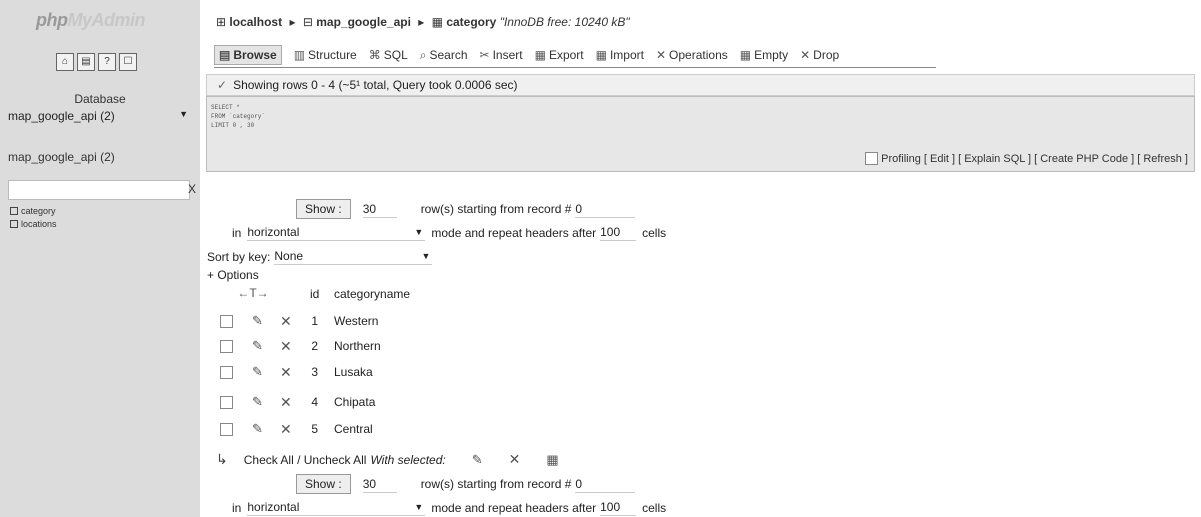 This screenshot has height=517, width=1201. What do you see at coordinates (305, 460) in the screenshot?
I see `check-all-link: Check All / Uncheck All` at bounding box center [305, 460].